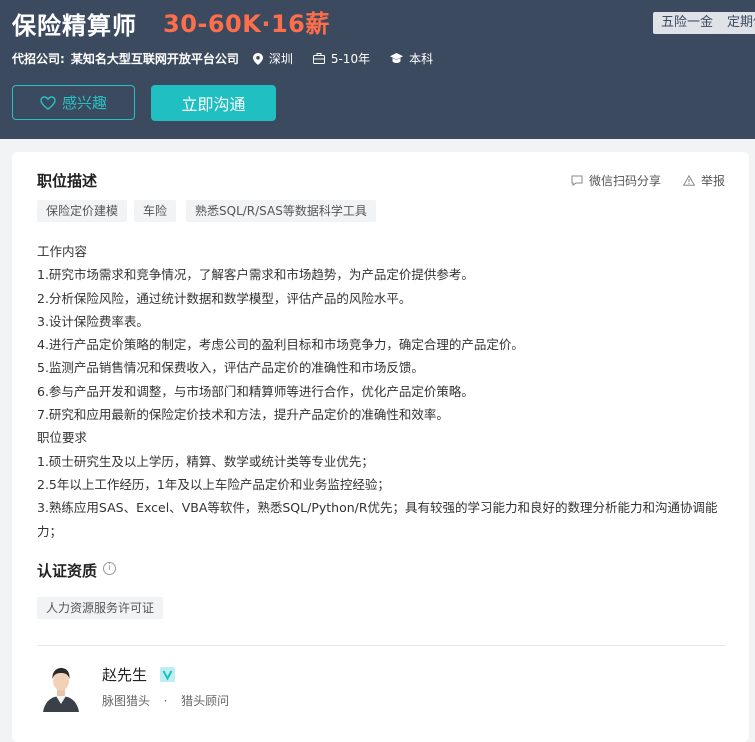 Image resolution: width=755 pixels, height=742 pixels. Describe the element at coordinates (230, 368) in the screenshot. I see `description-line: 5.监测产品销售情况和保费收入，评估产品定价的准确性和市场反馈。` at that location.